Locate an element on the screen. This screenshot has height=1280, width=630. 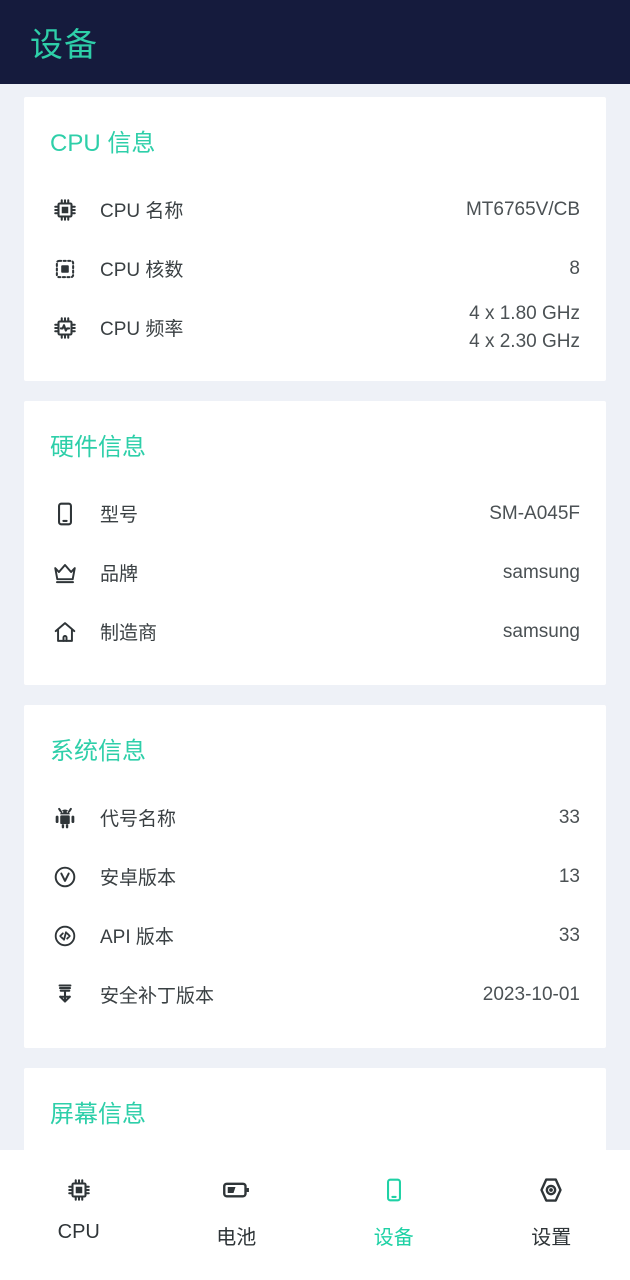
info-row-label: 代号名称 is located at coordinates (138, 819).